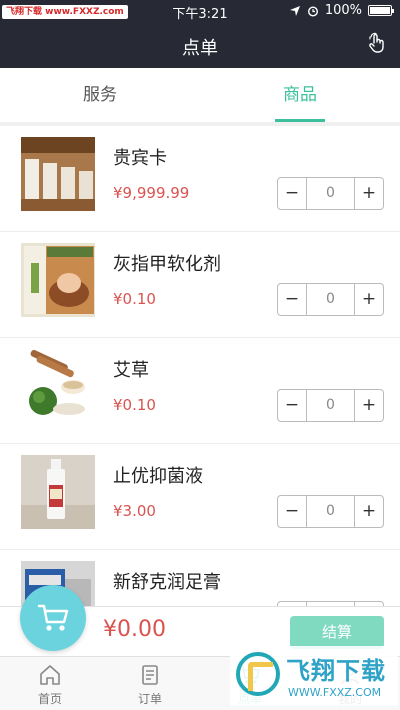  Describe the element at coordinates (200, 497) in the screenshot. I see `list-item: 止优抑菌液 ¥3.00 − +` at that location.